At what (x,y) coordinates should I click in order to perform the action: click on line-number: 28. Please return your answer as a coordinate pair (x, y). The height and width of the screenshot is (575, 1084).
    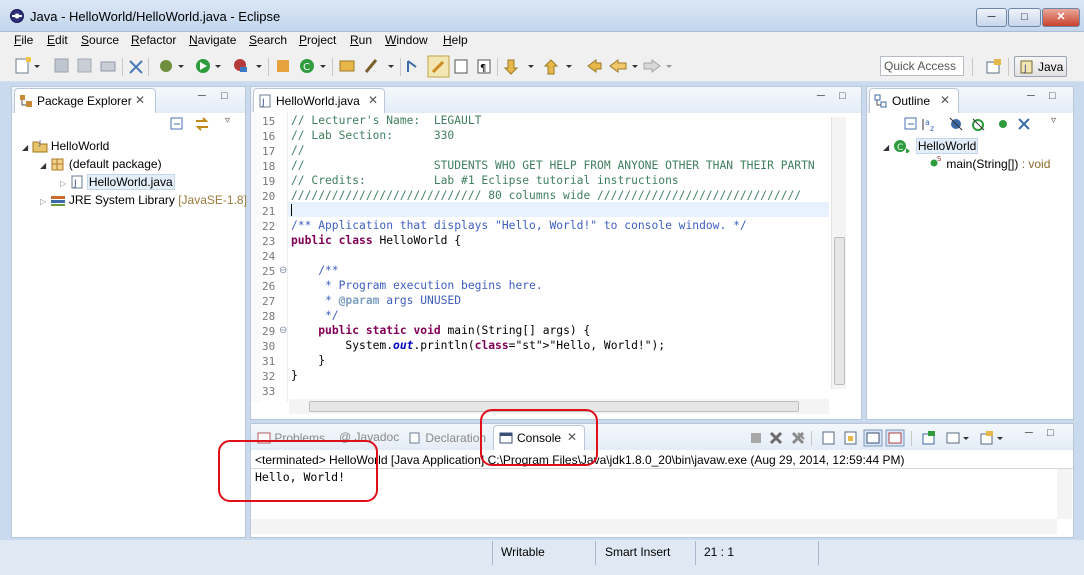
    Looking at the image, I should click on (269, 316).